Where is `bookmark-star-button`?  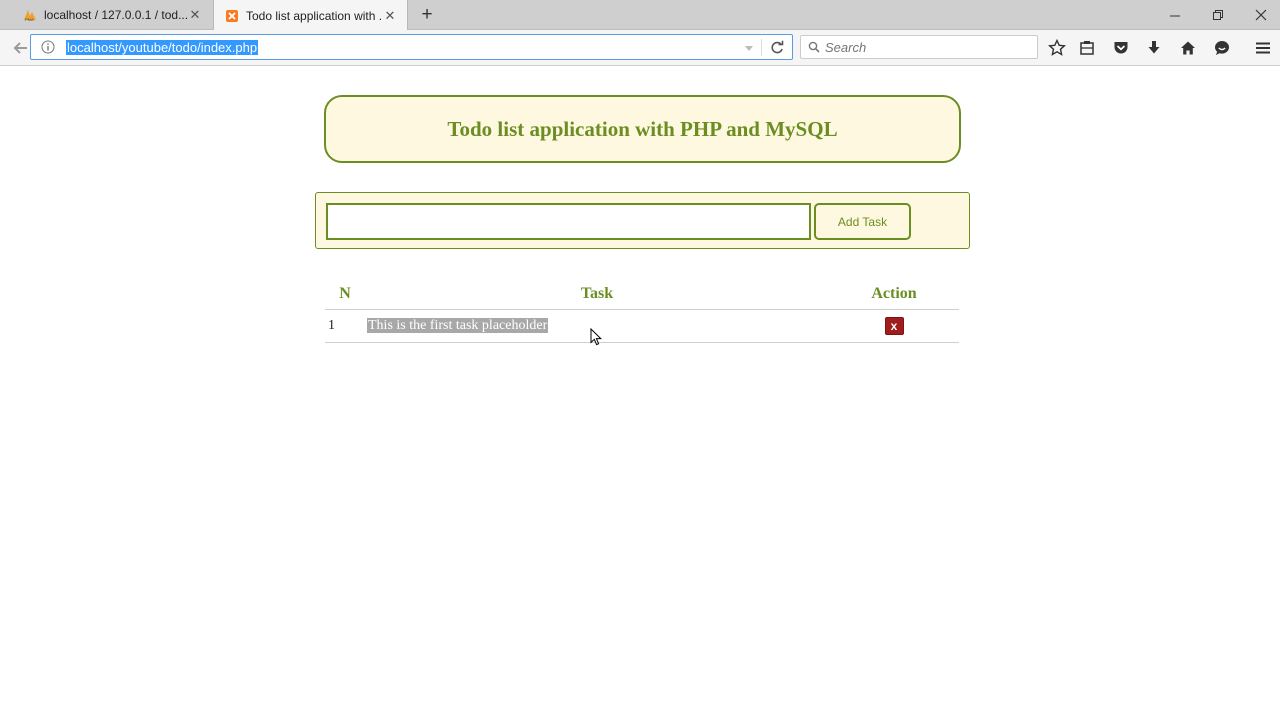 bookmark-star-button is located at coordinates (1057, 48).